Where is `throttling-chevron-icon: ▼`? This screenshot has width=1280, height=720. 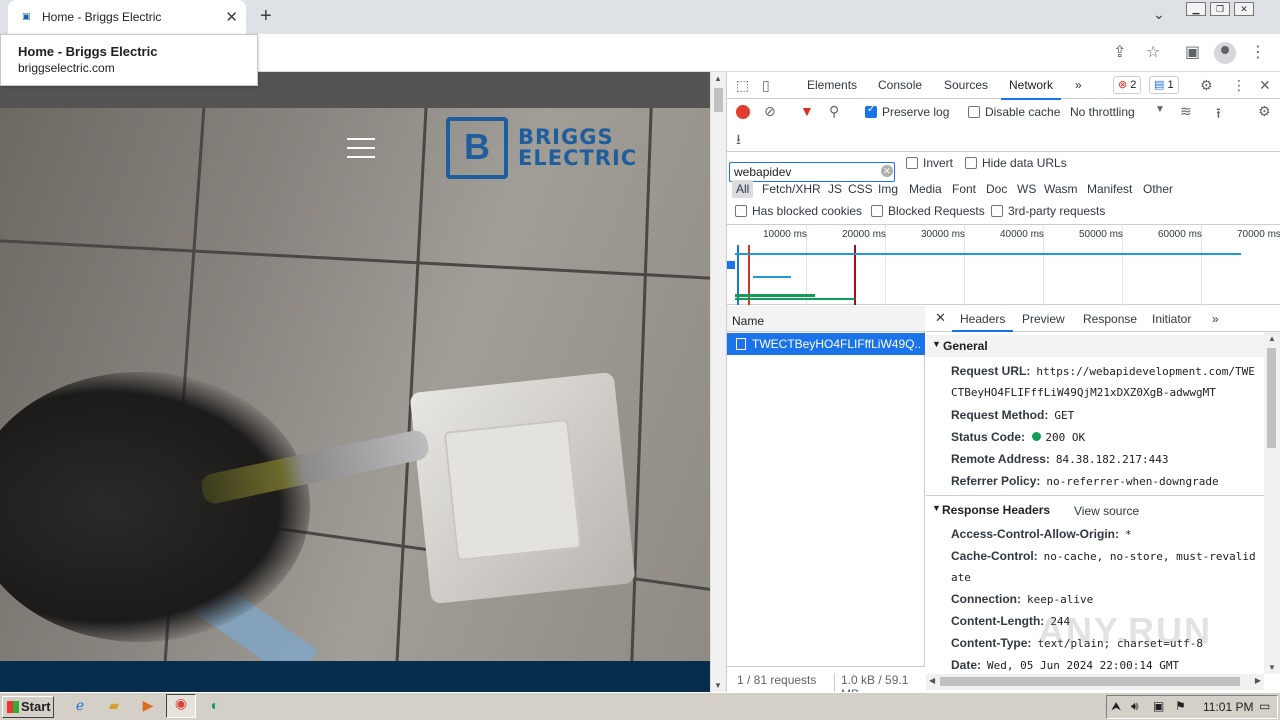 throttling-chevron-icon: ▼ is located at coordinates (1160, 109).